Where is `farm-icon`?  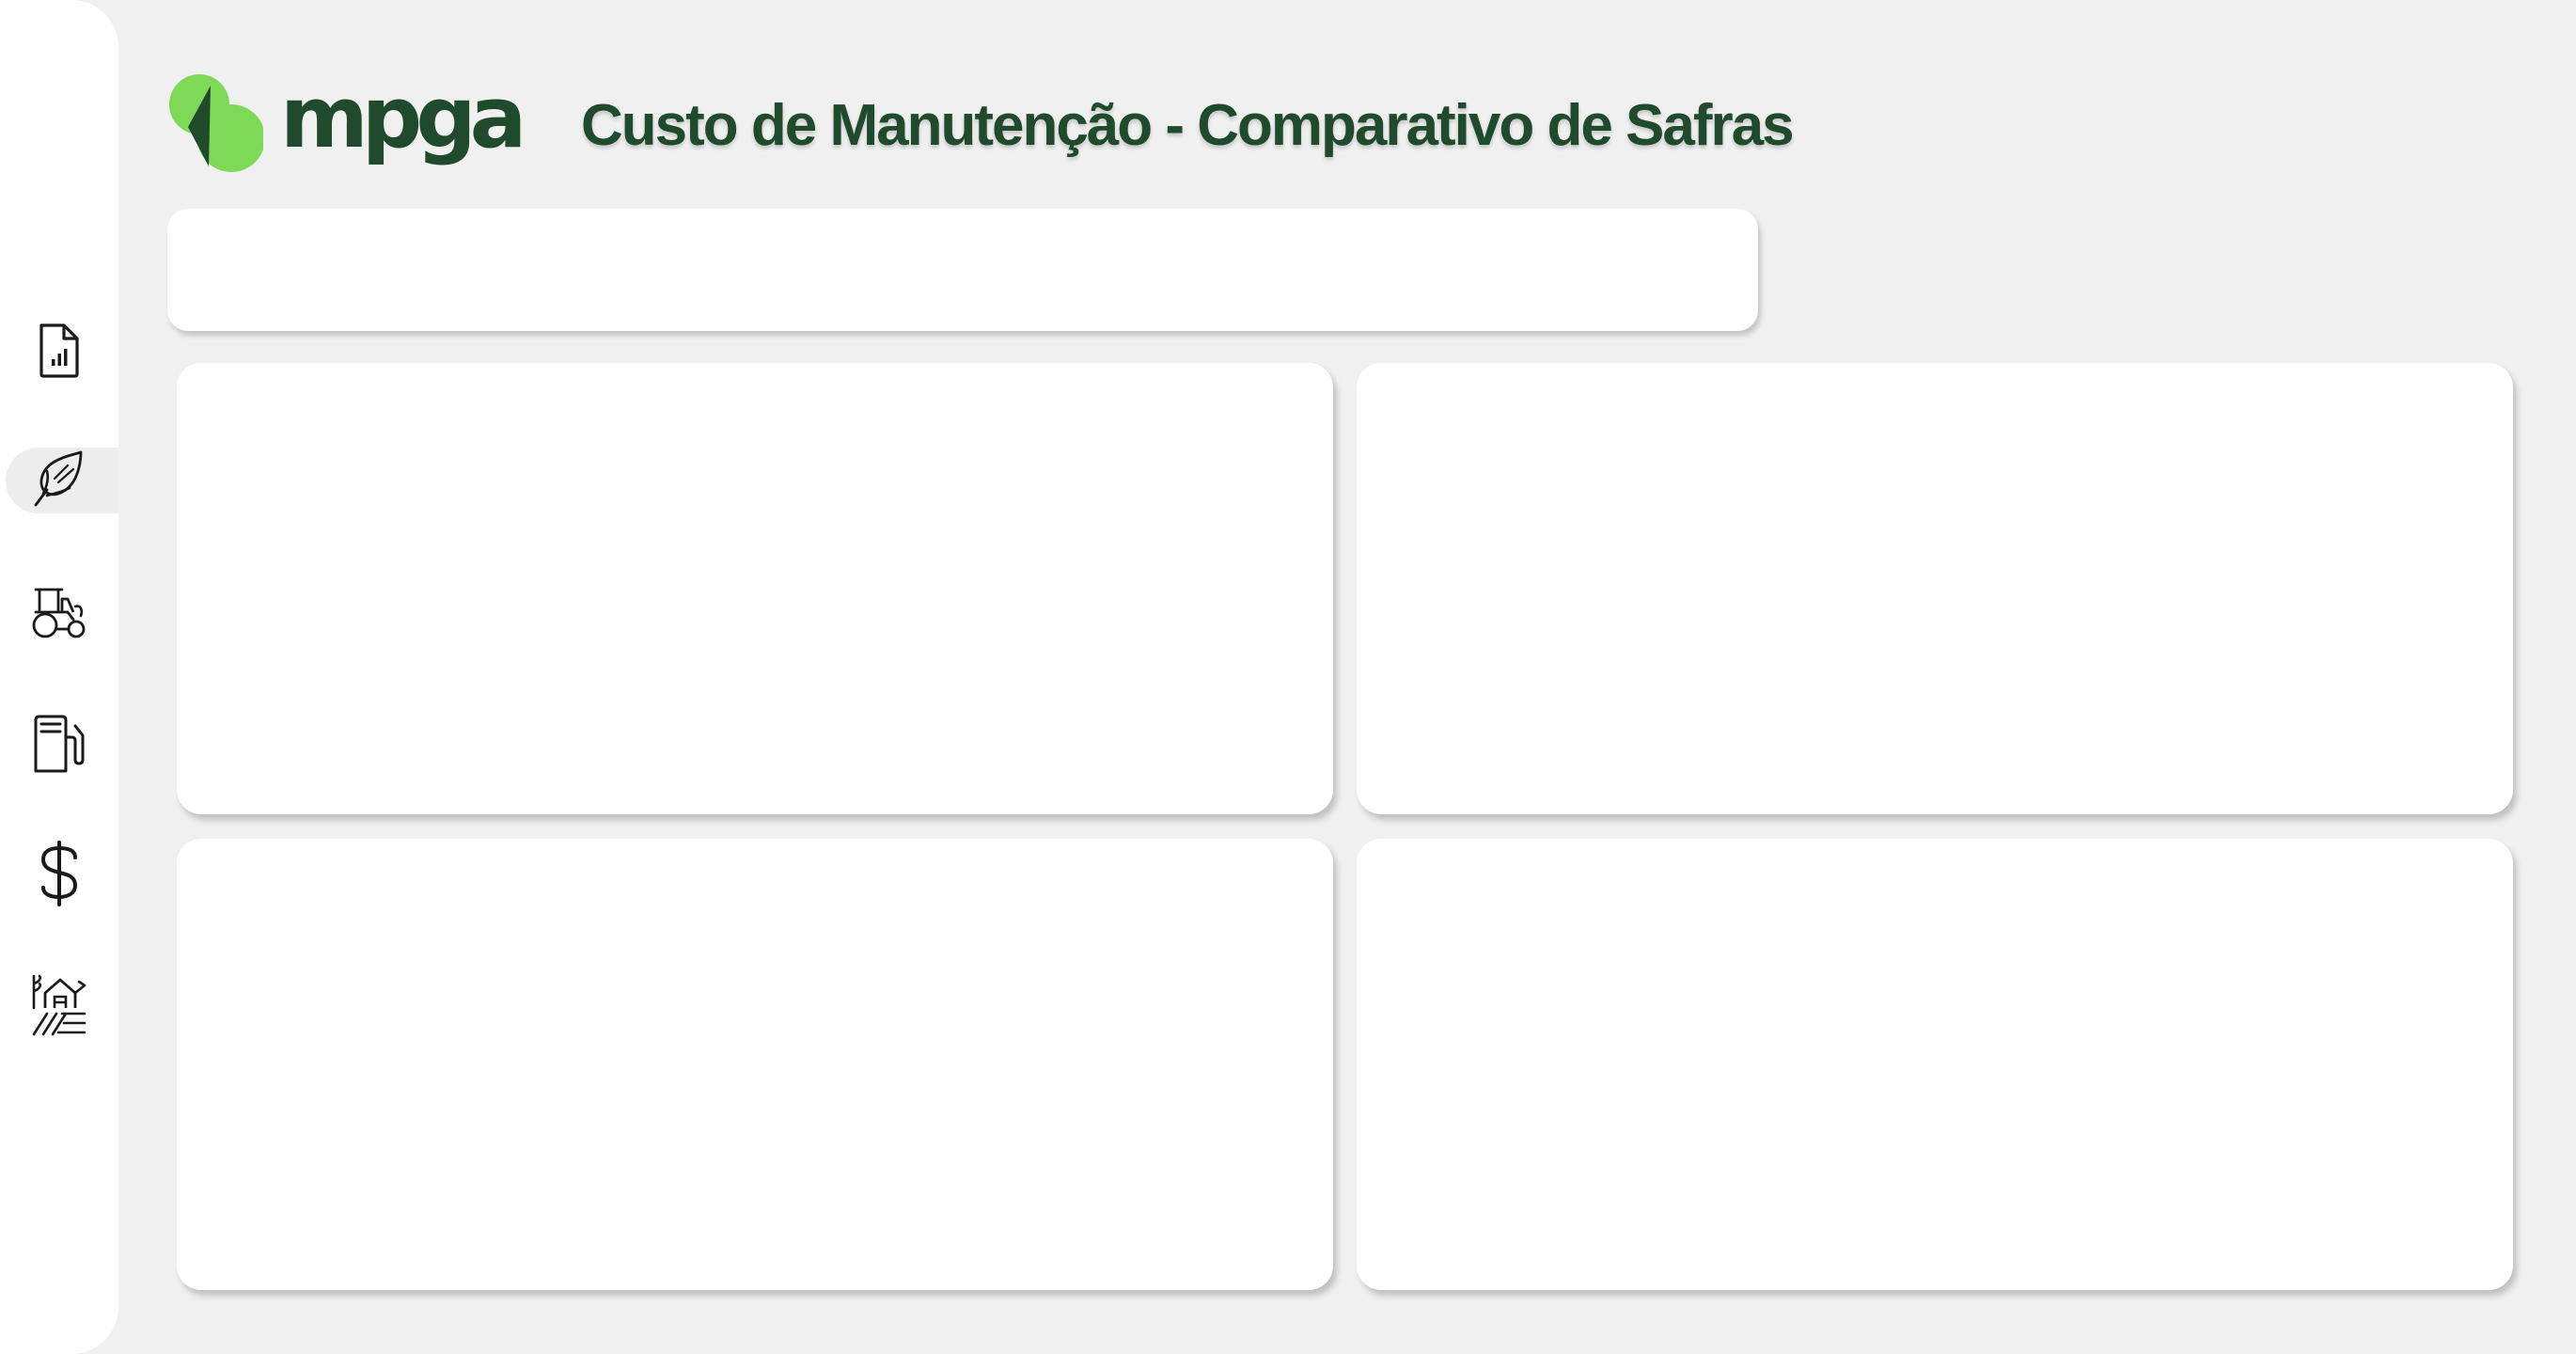
farm-icon is located at coordinates (59, 1005).